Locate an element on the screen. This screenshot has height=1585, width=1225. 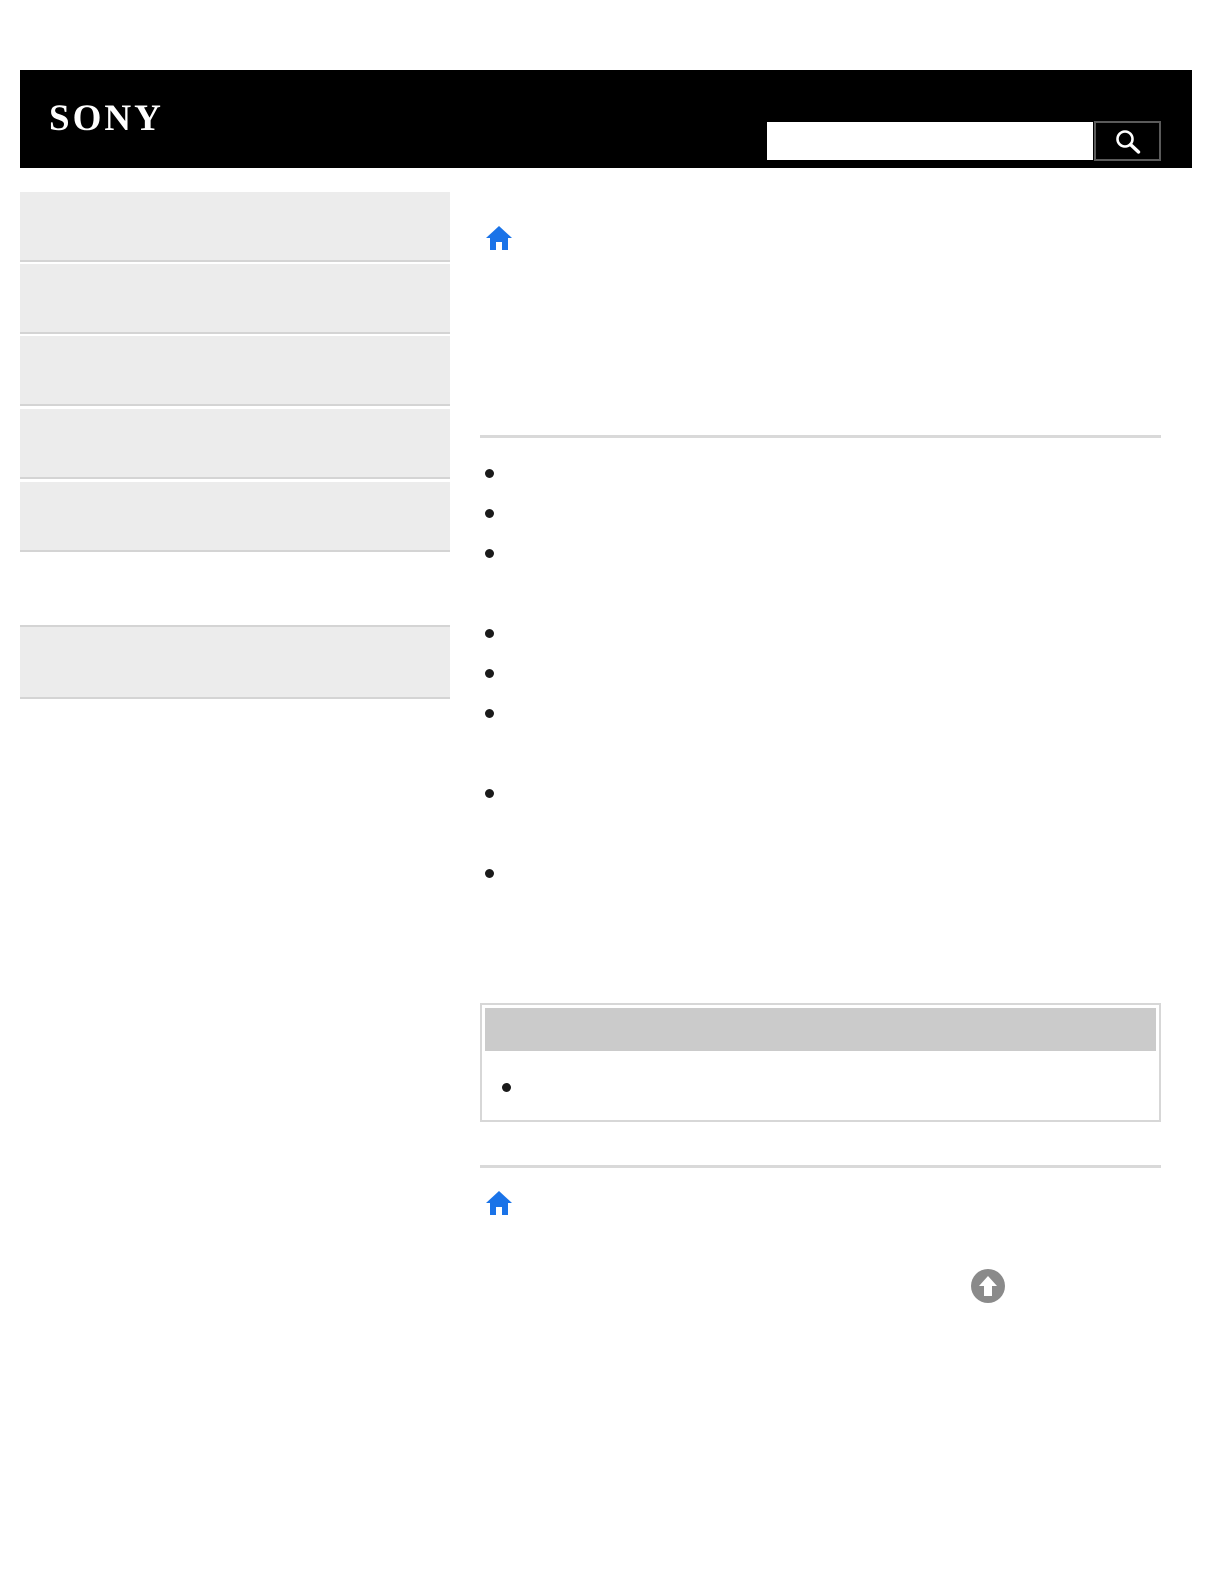
related-topics-header is located at coordinates (820, 1029).